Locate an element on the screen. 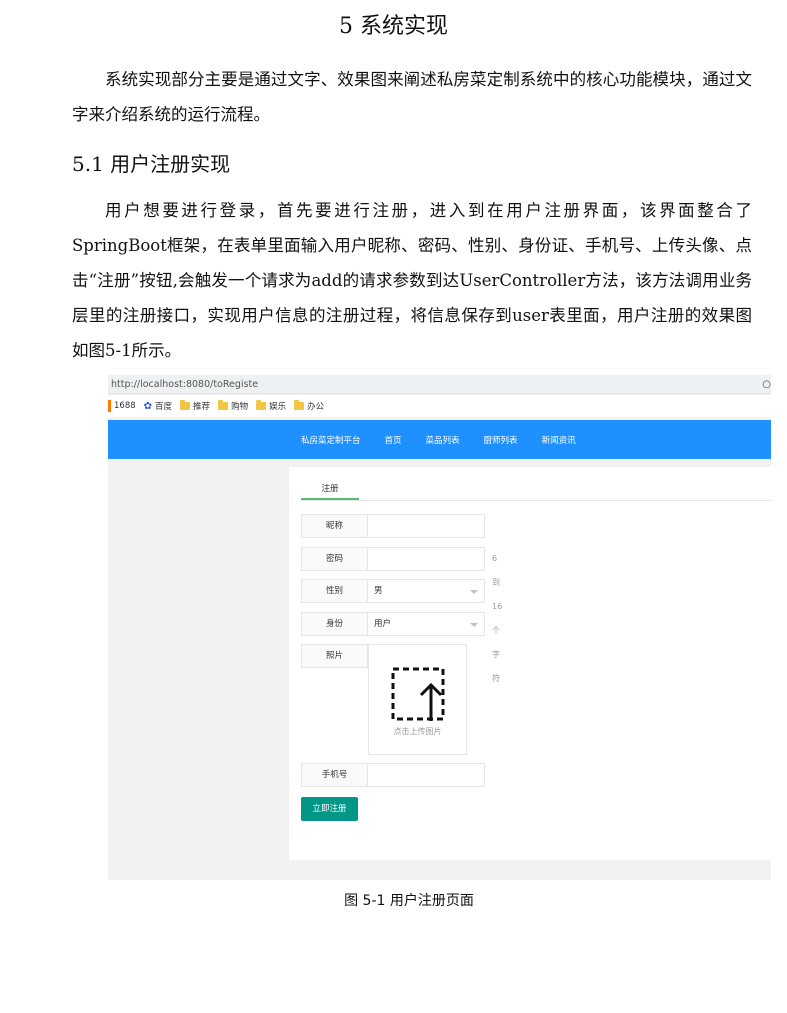 The image size is (787, 1013). bookmark-recommend: 推荐 is located at coordinates (195, 406).